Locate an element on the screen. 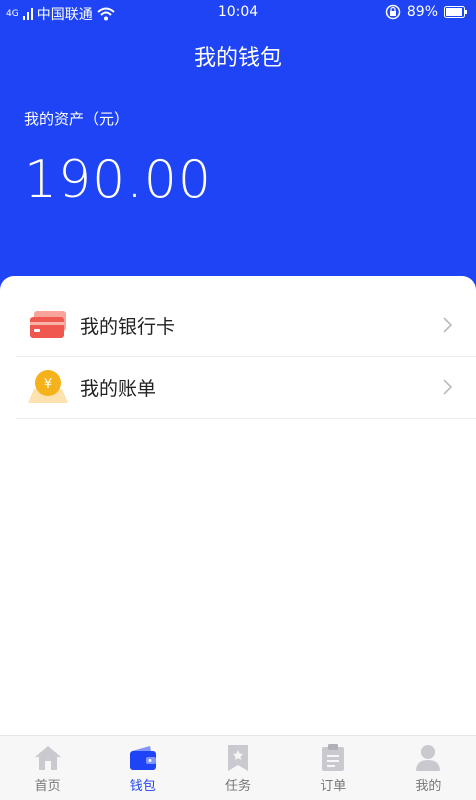 The image size is (476, 800). asset-label: 我的资产（元） is located at coordinates (77, 119).